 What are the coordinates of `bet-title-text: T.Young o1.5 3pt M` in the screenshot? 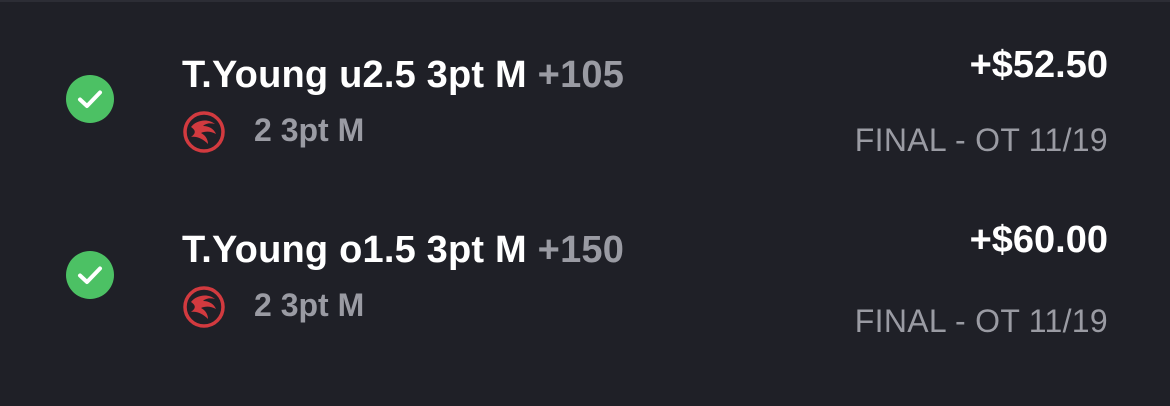 It's located at (354, 250).